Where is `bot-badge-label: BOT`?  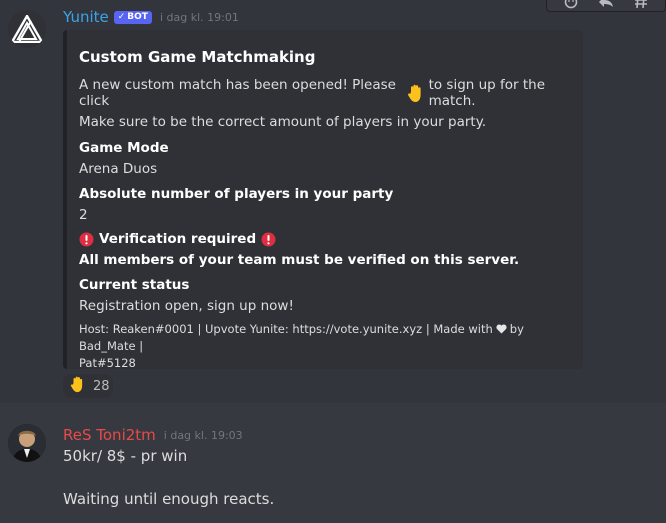
bot-badge-label: BOT is located at coordinates (137, 17).